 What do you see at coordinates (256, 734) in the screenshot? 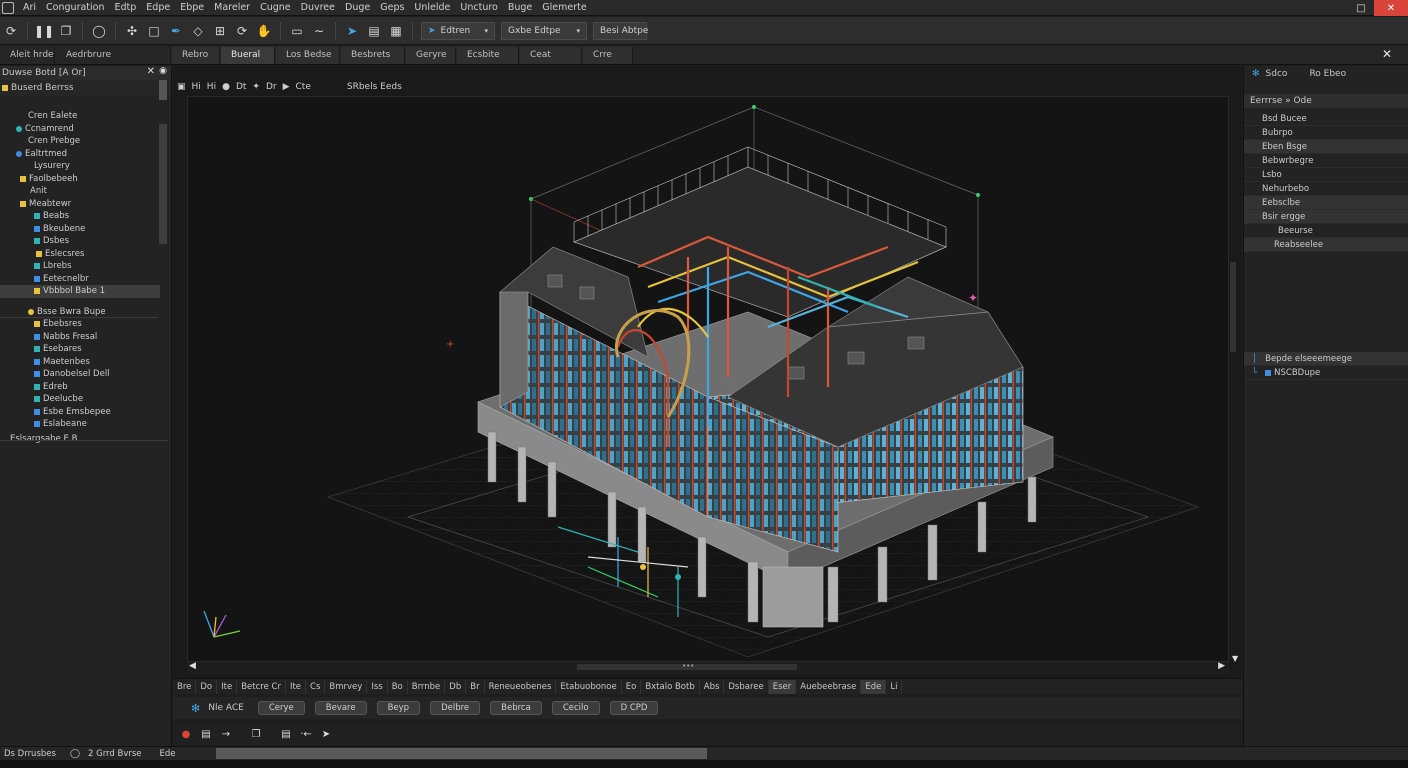
I see `copy-icon: ❐` at bounding box center [256, 734].